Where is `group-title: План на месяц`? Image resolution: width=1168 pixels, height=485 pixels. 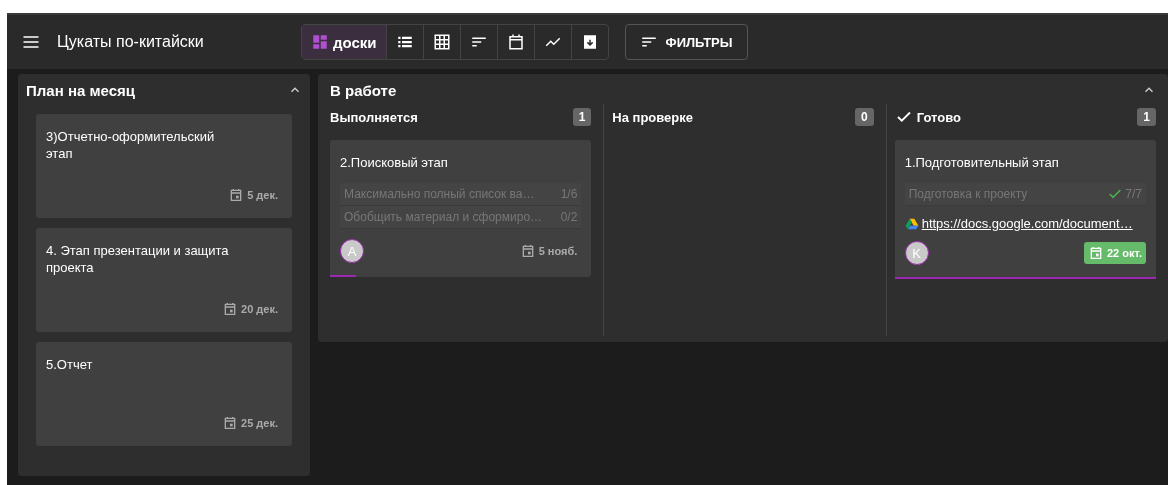
group-title: План на месяц is located at coordinates (80, 90).